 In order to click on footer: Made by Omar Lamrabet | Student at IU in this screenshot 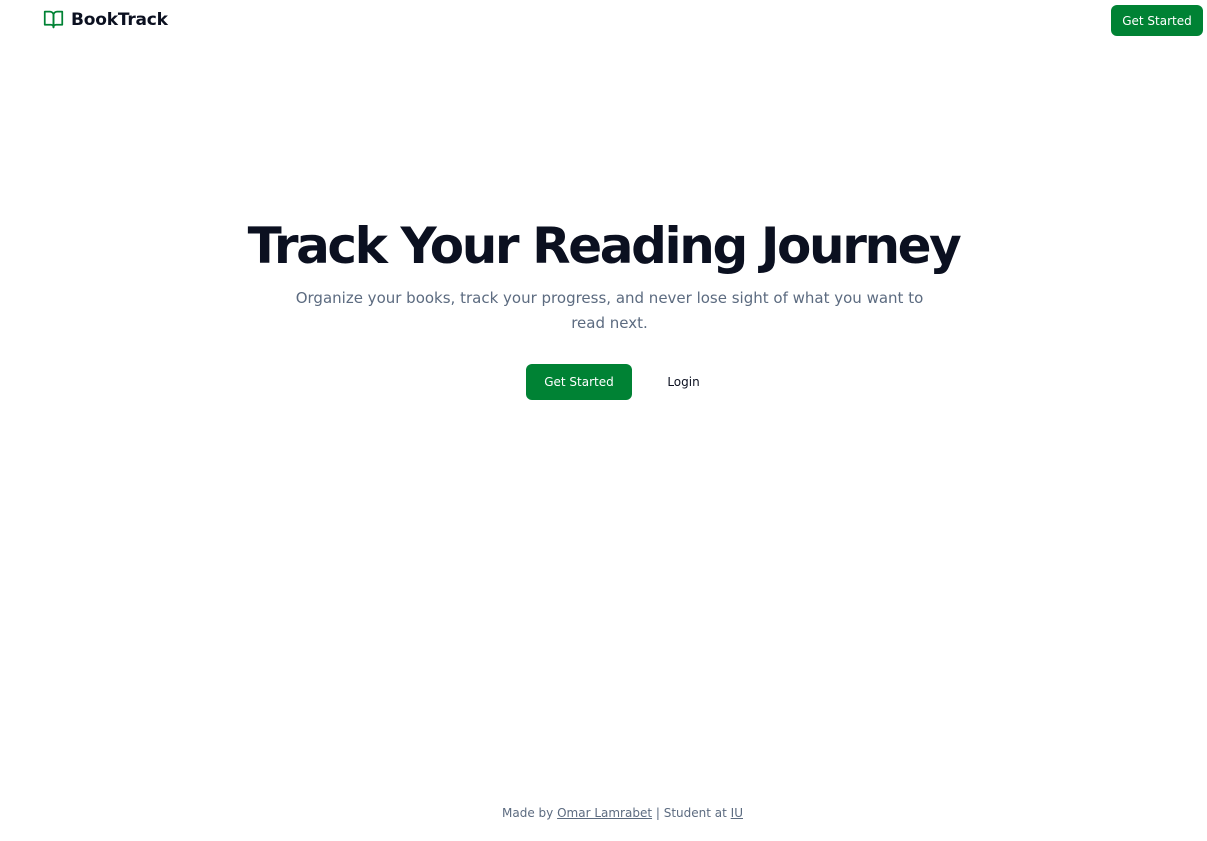, I will do `click(603, 813)`.